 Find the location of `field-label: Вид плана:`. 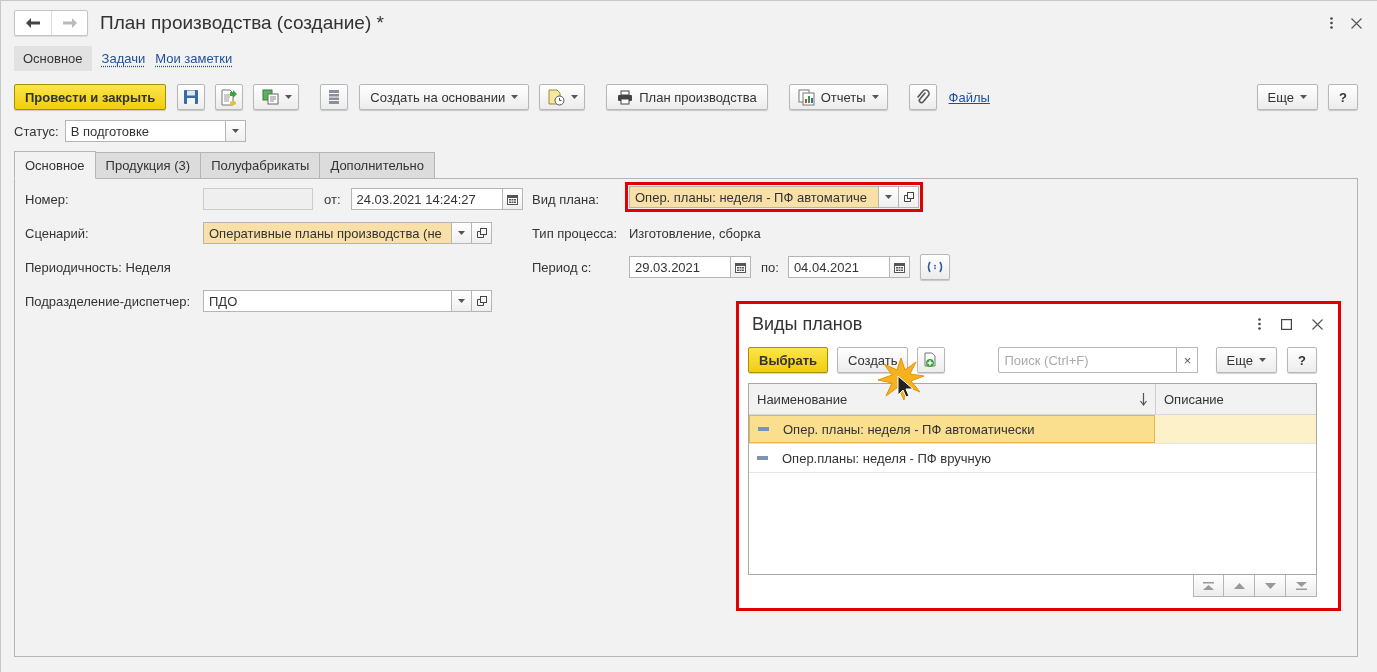

field-label: Вид плана: is located at coordinates (566, 199).